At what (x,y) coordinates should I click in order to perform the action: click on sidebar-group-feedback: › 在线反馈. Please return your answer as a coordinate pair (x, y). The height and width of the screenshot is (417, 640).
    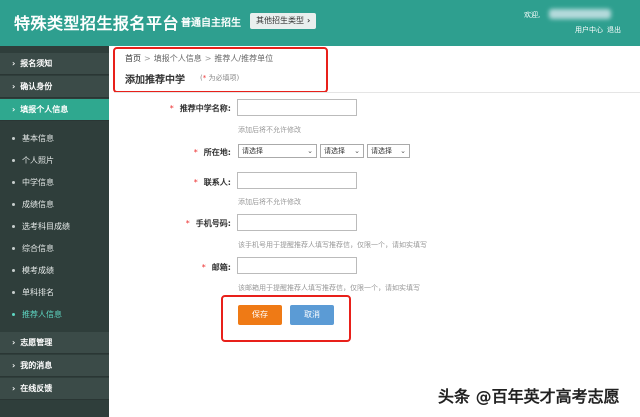
    Looking at the image, I should click on (54, 389).